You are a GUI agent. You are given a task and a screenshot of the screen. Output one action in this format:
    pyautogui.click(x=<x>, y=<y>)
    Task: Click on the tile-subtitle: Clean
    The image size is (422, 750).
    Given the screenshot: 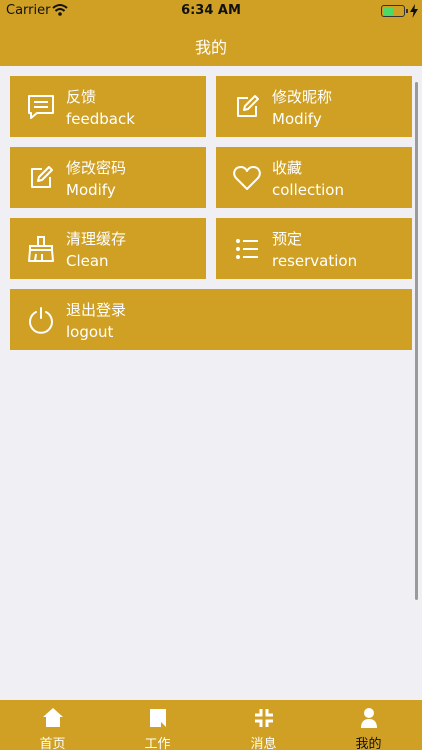 What is the action you would take?
    pyautogui.click(x=87, y=261)
    